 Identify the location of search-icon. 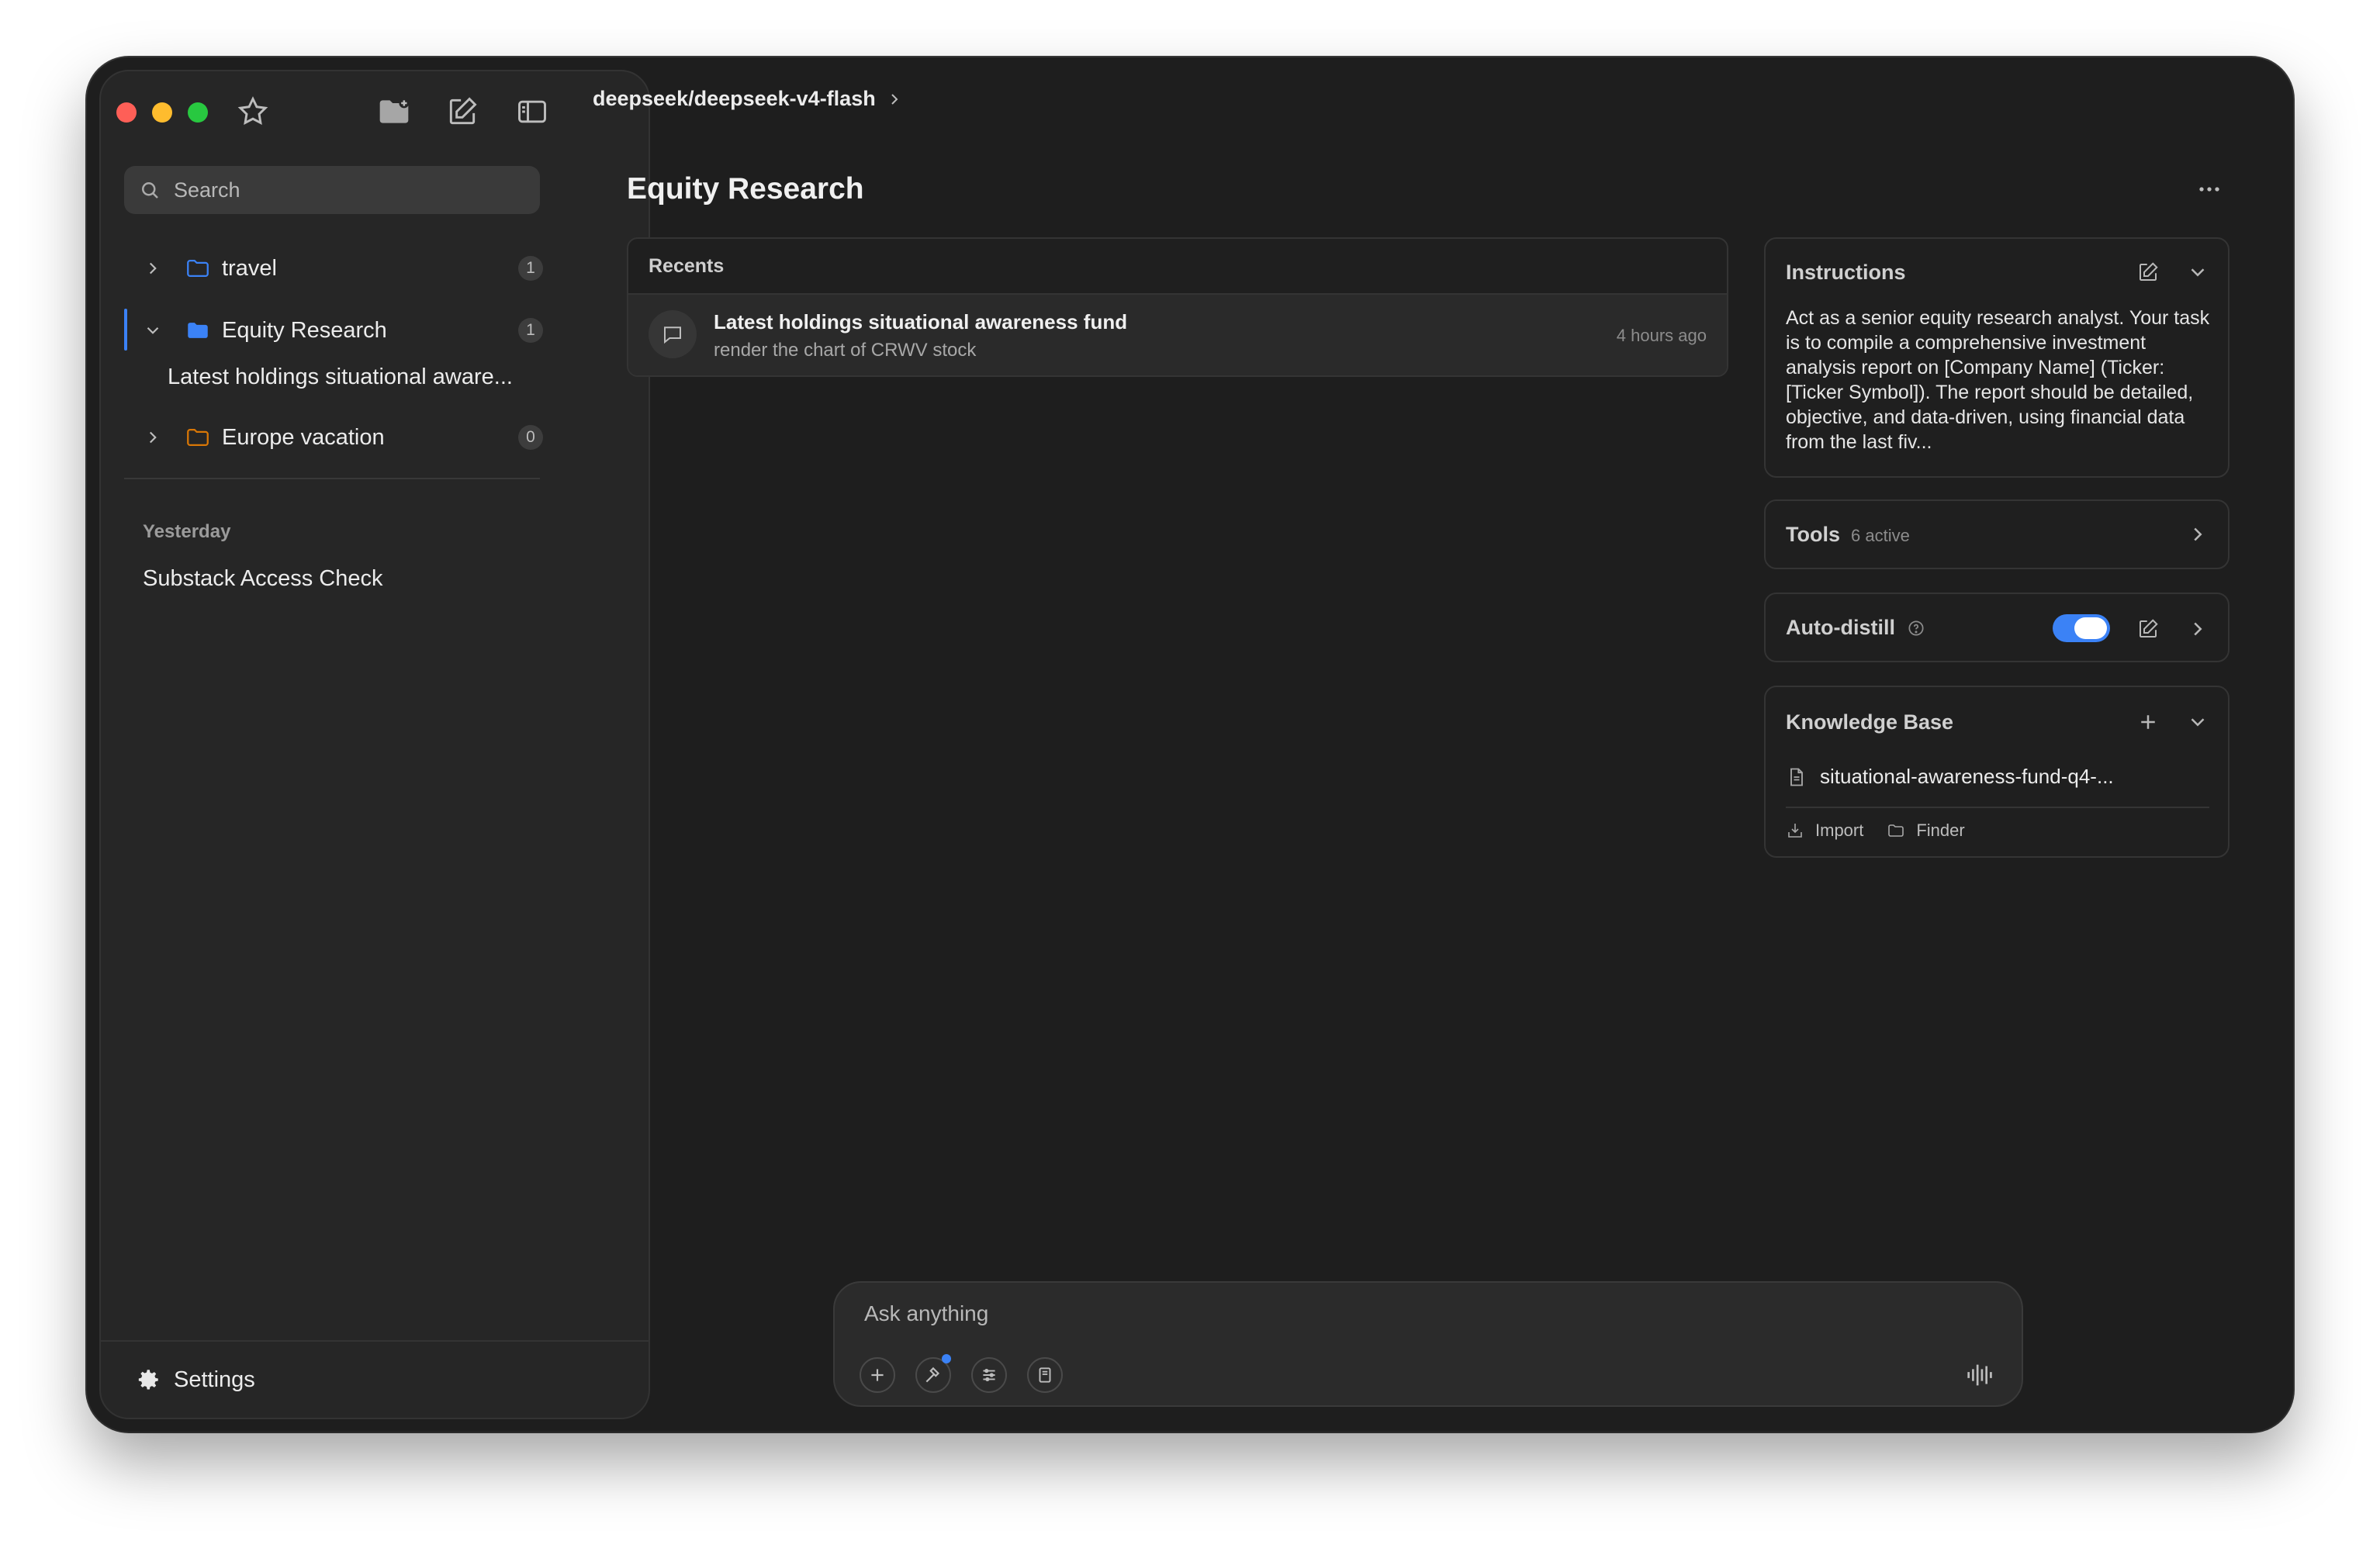
(150, 190).